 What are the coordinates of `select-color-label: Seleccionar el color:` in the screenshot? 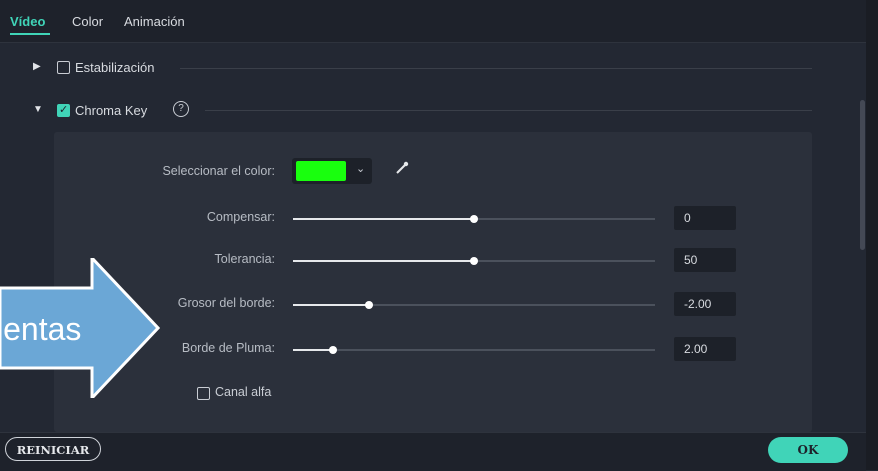 It's located at (218, 171).